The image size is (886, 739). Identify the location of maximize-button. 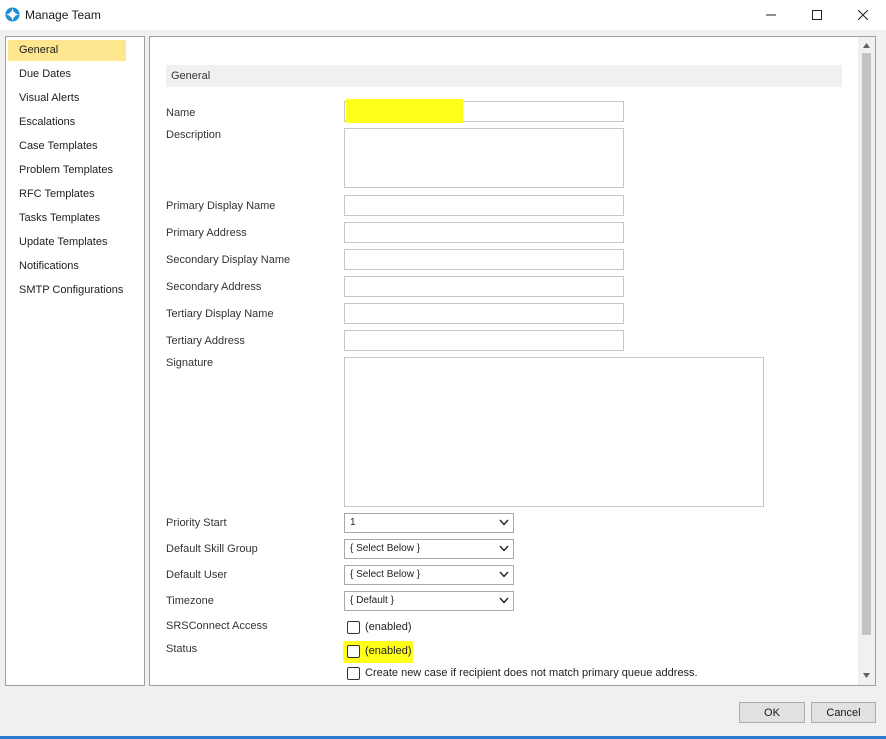
(817, 15).